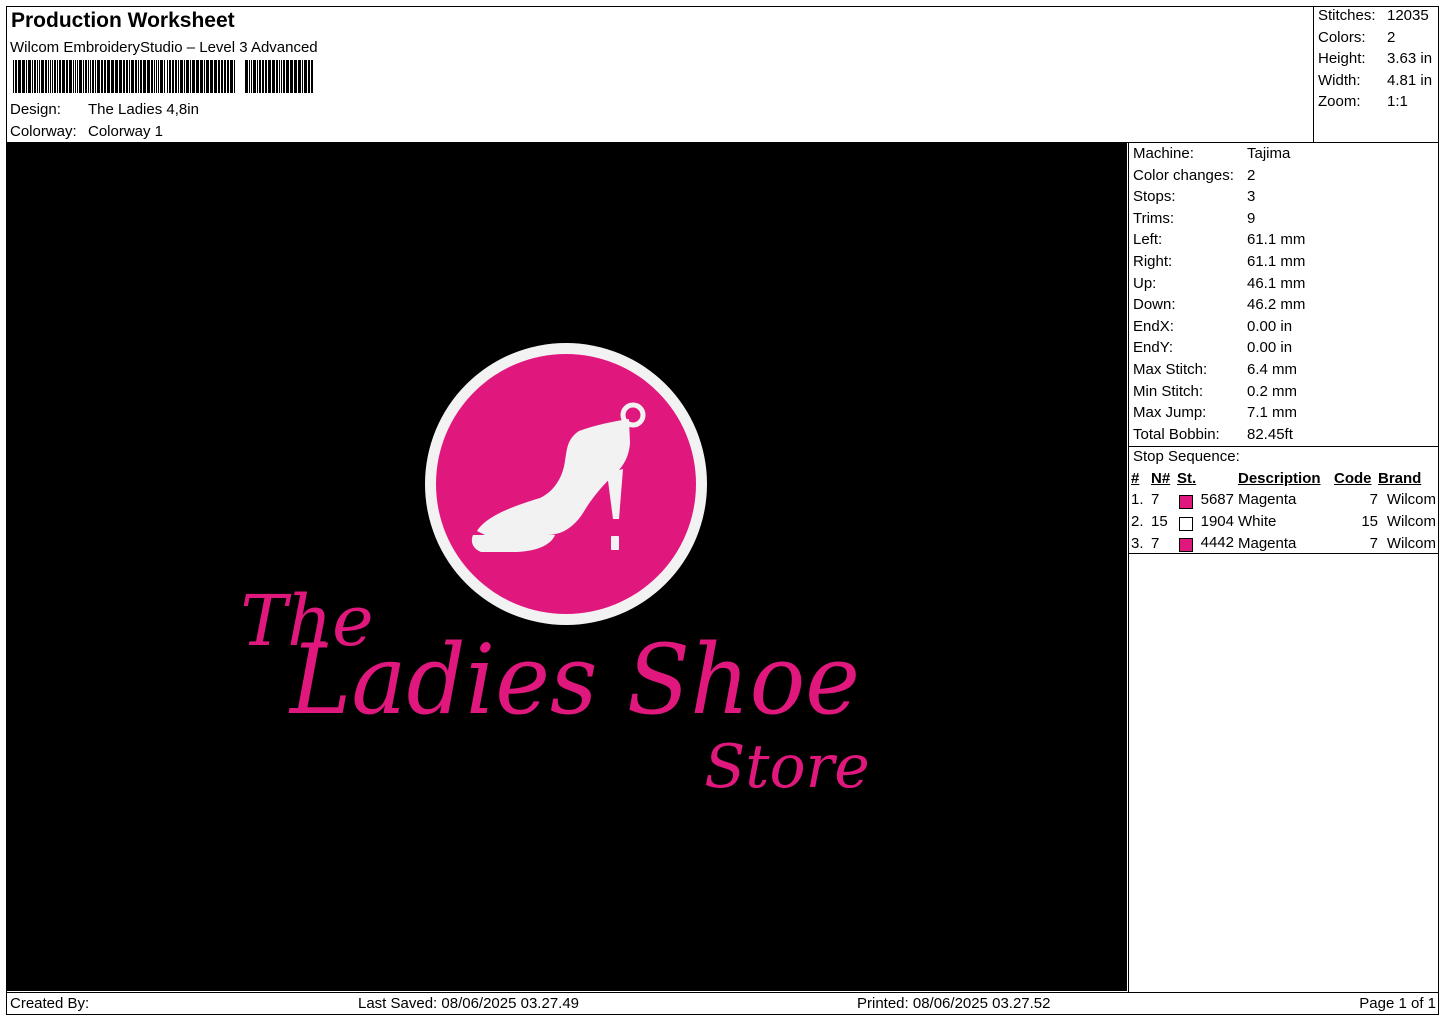  What do you see at coordinates (1407, 500) in the screenshot?
I see `stop-brand: Wilcom` at bounding box center [1407, 500].